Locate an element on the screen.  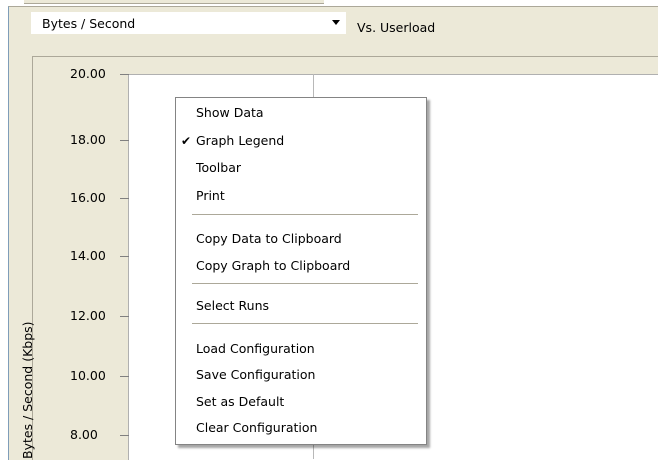
menu-item-print: Print is located at coordinates (301, 196).